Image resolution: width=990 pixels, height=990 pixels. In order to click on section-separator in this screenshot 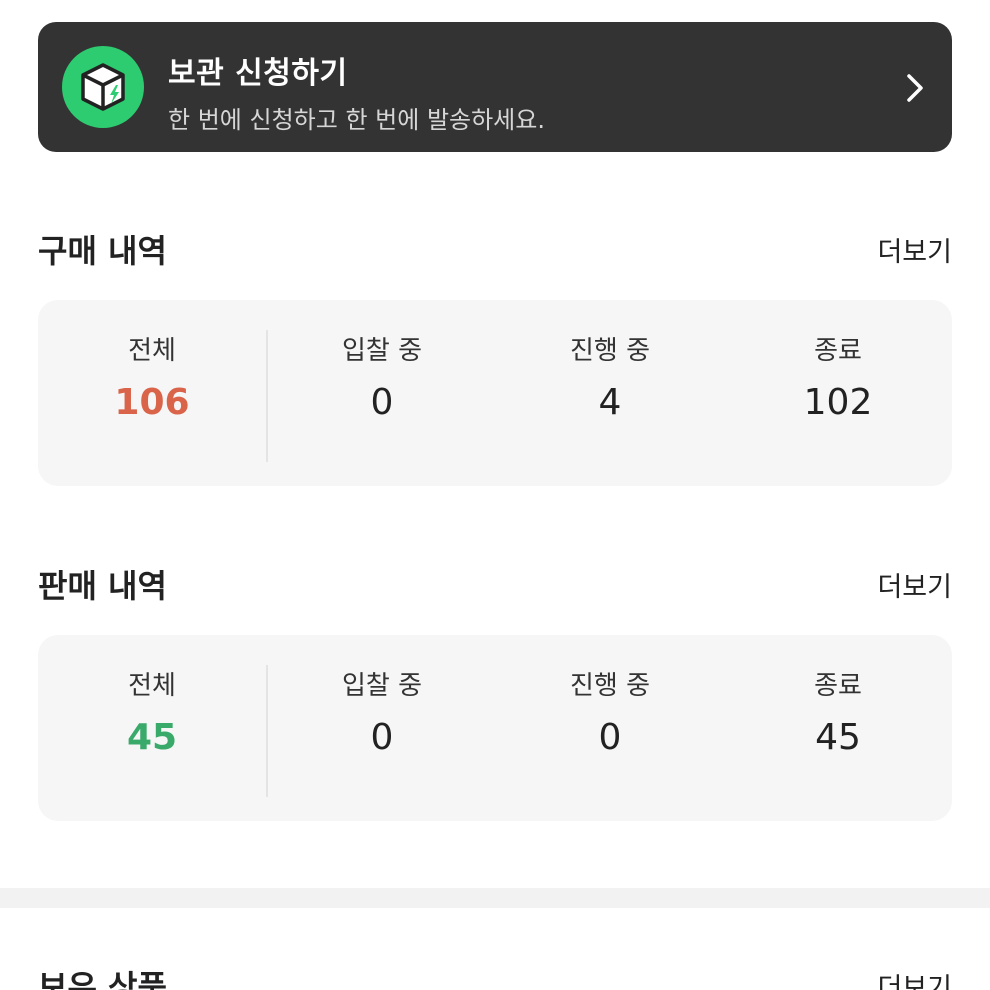, I will do `click(495, 898)`.